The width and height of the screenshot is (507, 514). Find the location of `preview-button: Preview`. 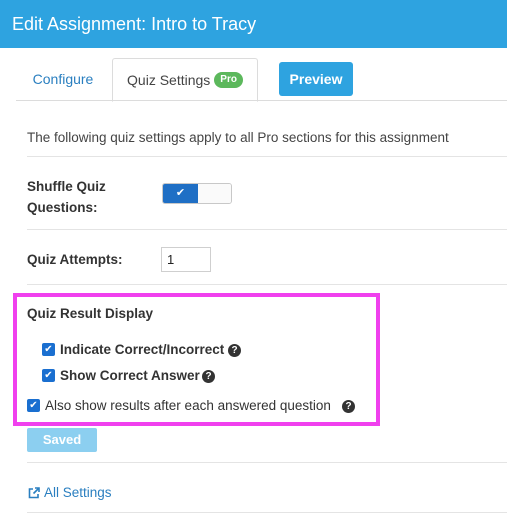

preview-button: Preview is located at coordinates (316, 79).